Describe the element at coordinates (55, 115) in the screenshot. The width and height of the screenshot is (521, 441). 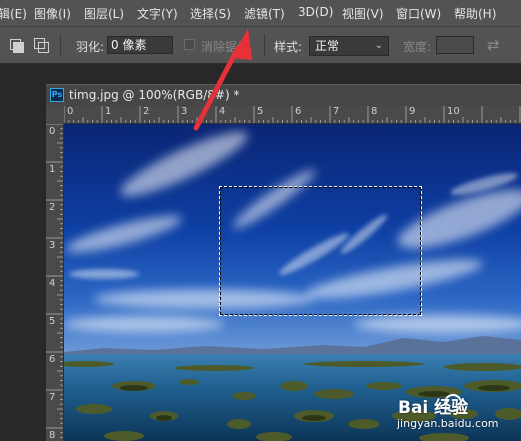
I see `ruler-corner` at that location.